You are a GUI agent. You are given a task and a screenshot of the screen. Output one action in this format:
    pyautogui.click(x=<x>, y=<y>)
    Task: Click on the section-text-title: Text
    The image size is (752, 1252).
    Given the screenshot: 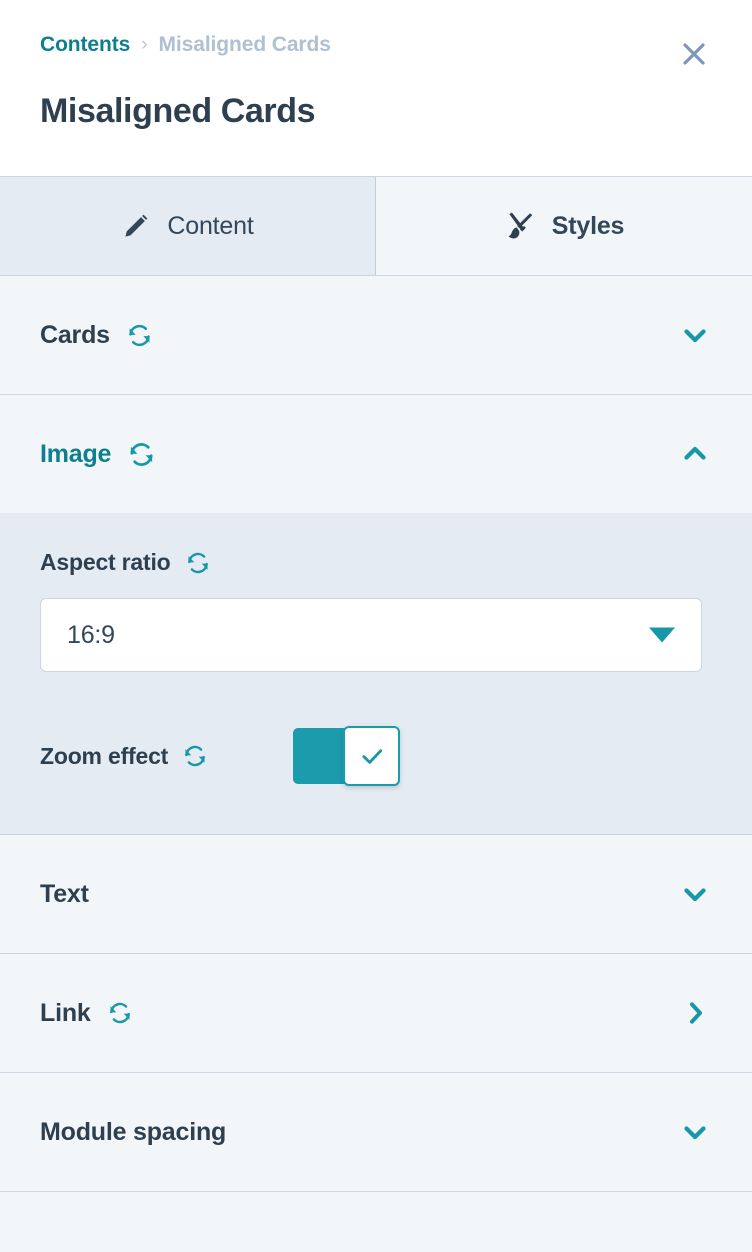 What is the action you would take?
    pyautogui.click(x=64, y=893)
    